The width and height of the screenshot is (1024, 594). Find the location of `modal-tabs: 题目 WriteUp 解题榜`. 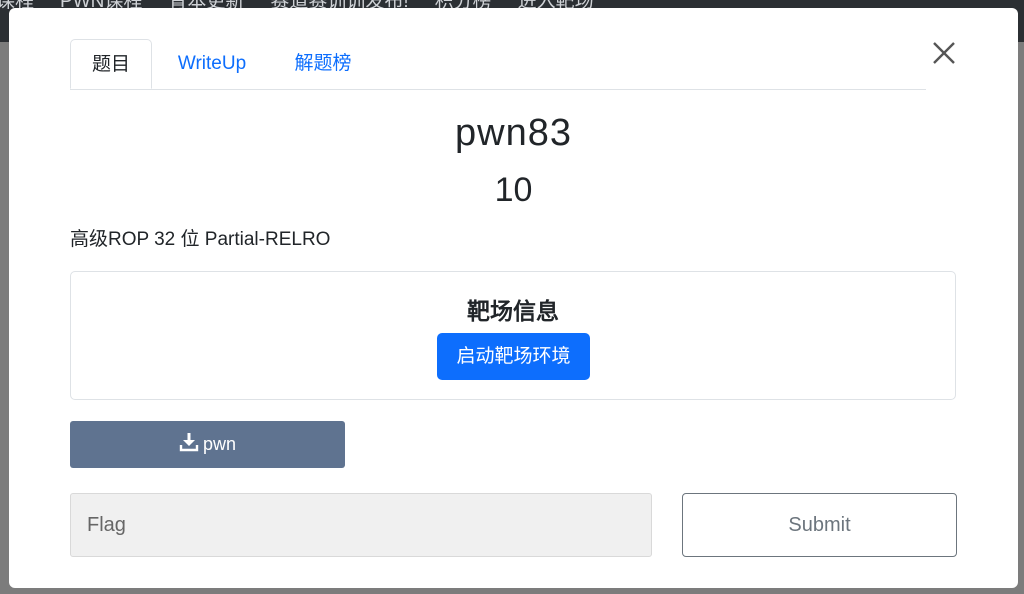

modal-tabs: 题目 WriteUp 解题榜 is located at coordinates (498, 64).